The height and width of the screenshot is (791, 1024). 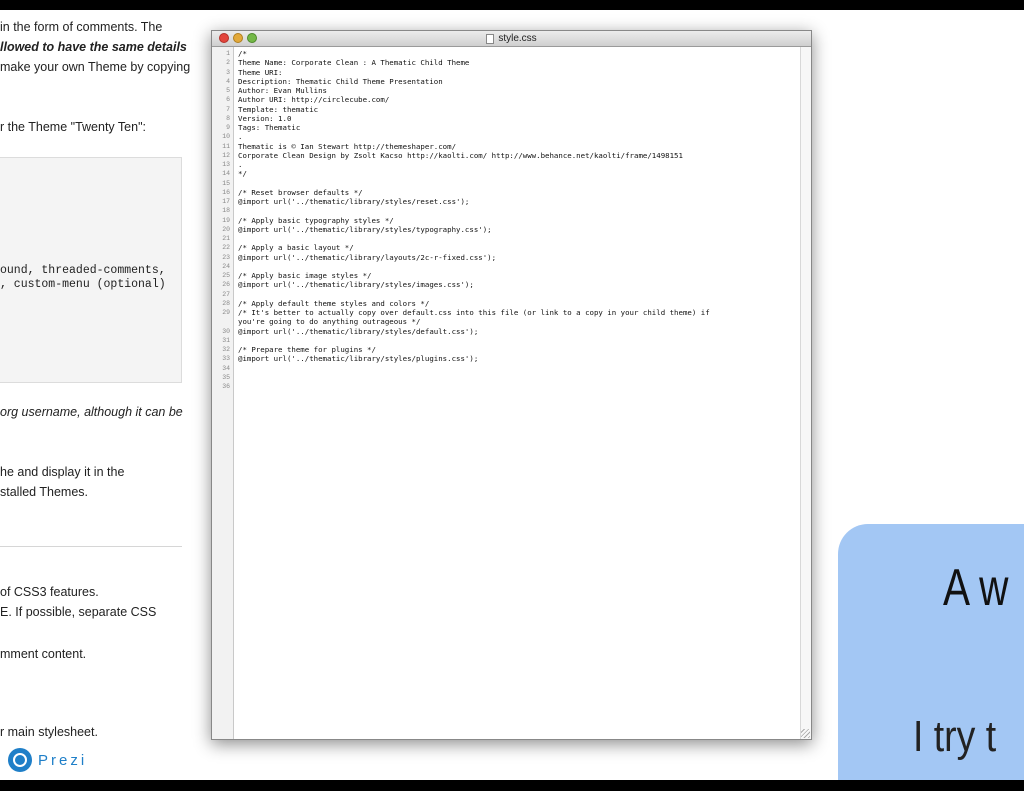 I want to click on code-line: Author URI: http://circlecube.com/, so click(x=314, y=100).